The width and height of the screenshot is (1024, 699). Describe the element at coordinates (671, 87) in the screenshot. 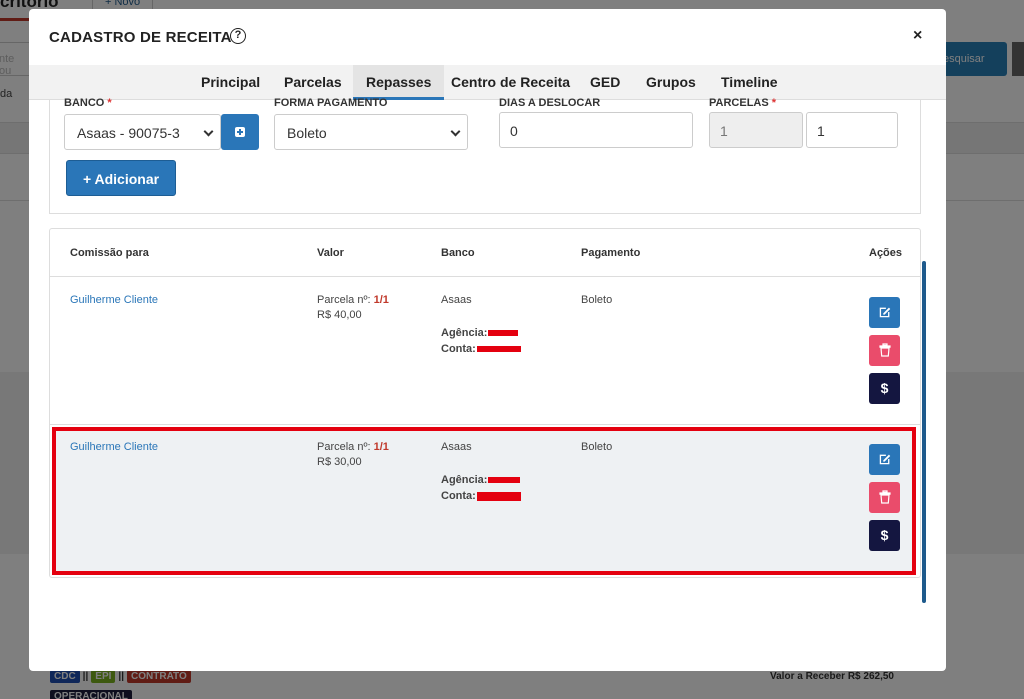

I see `tab-grupos: Grupos` at that location.